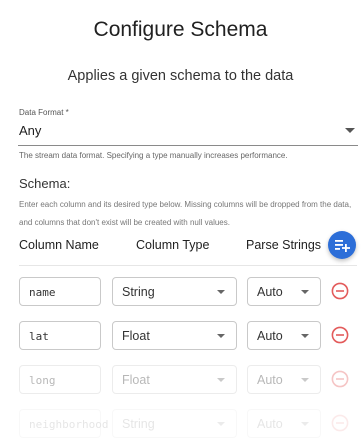  I want to click on column-name-input: name, so click(60, 291).